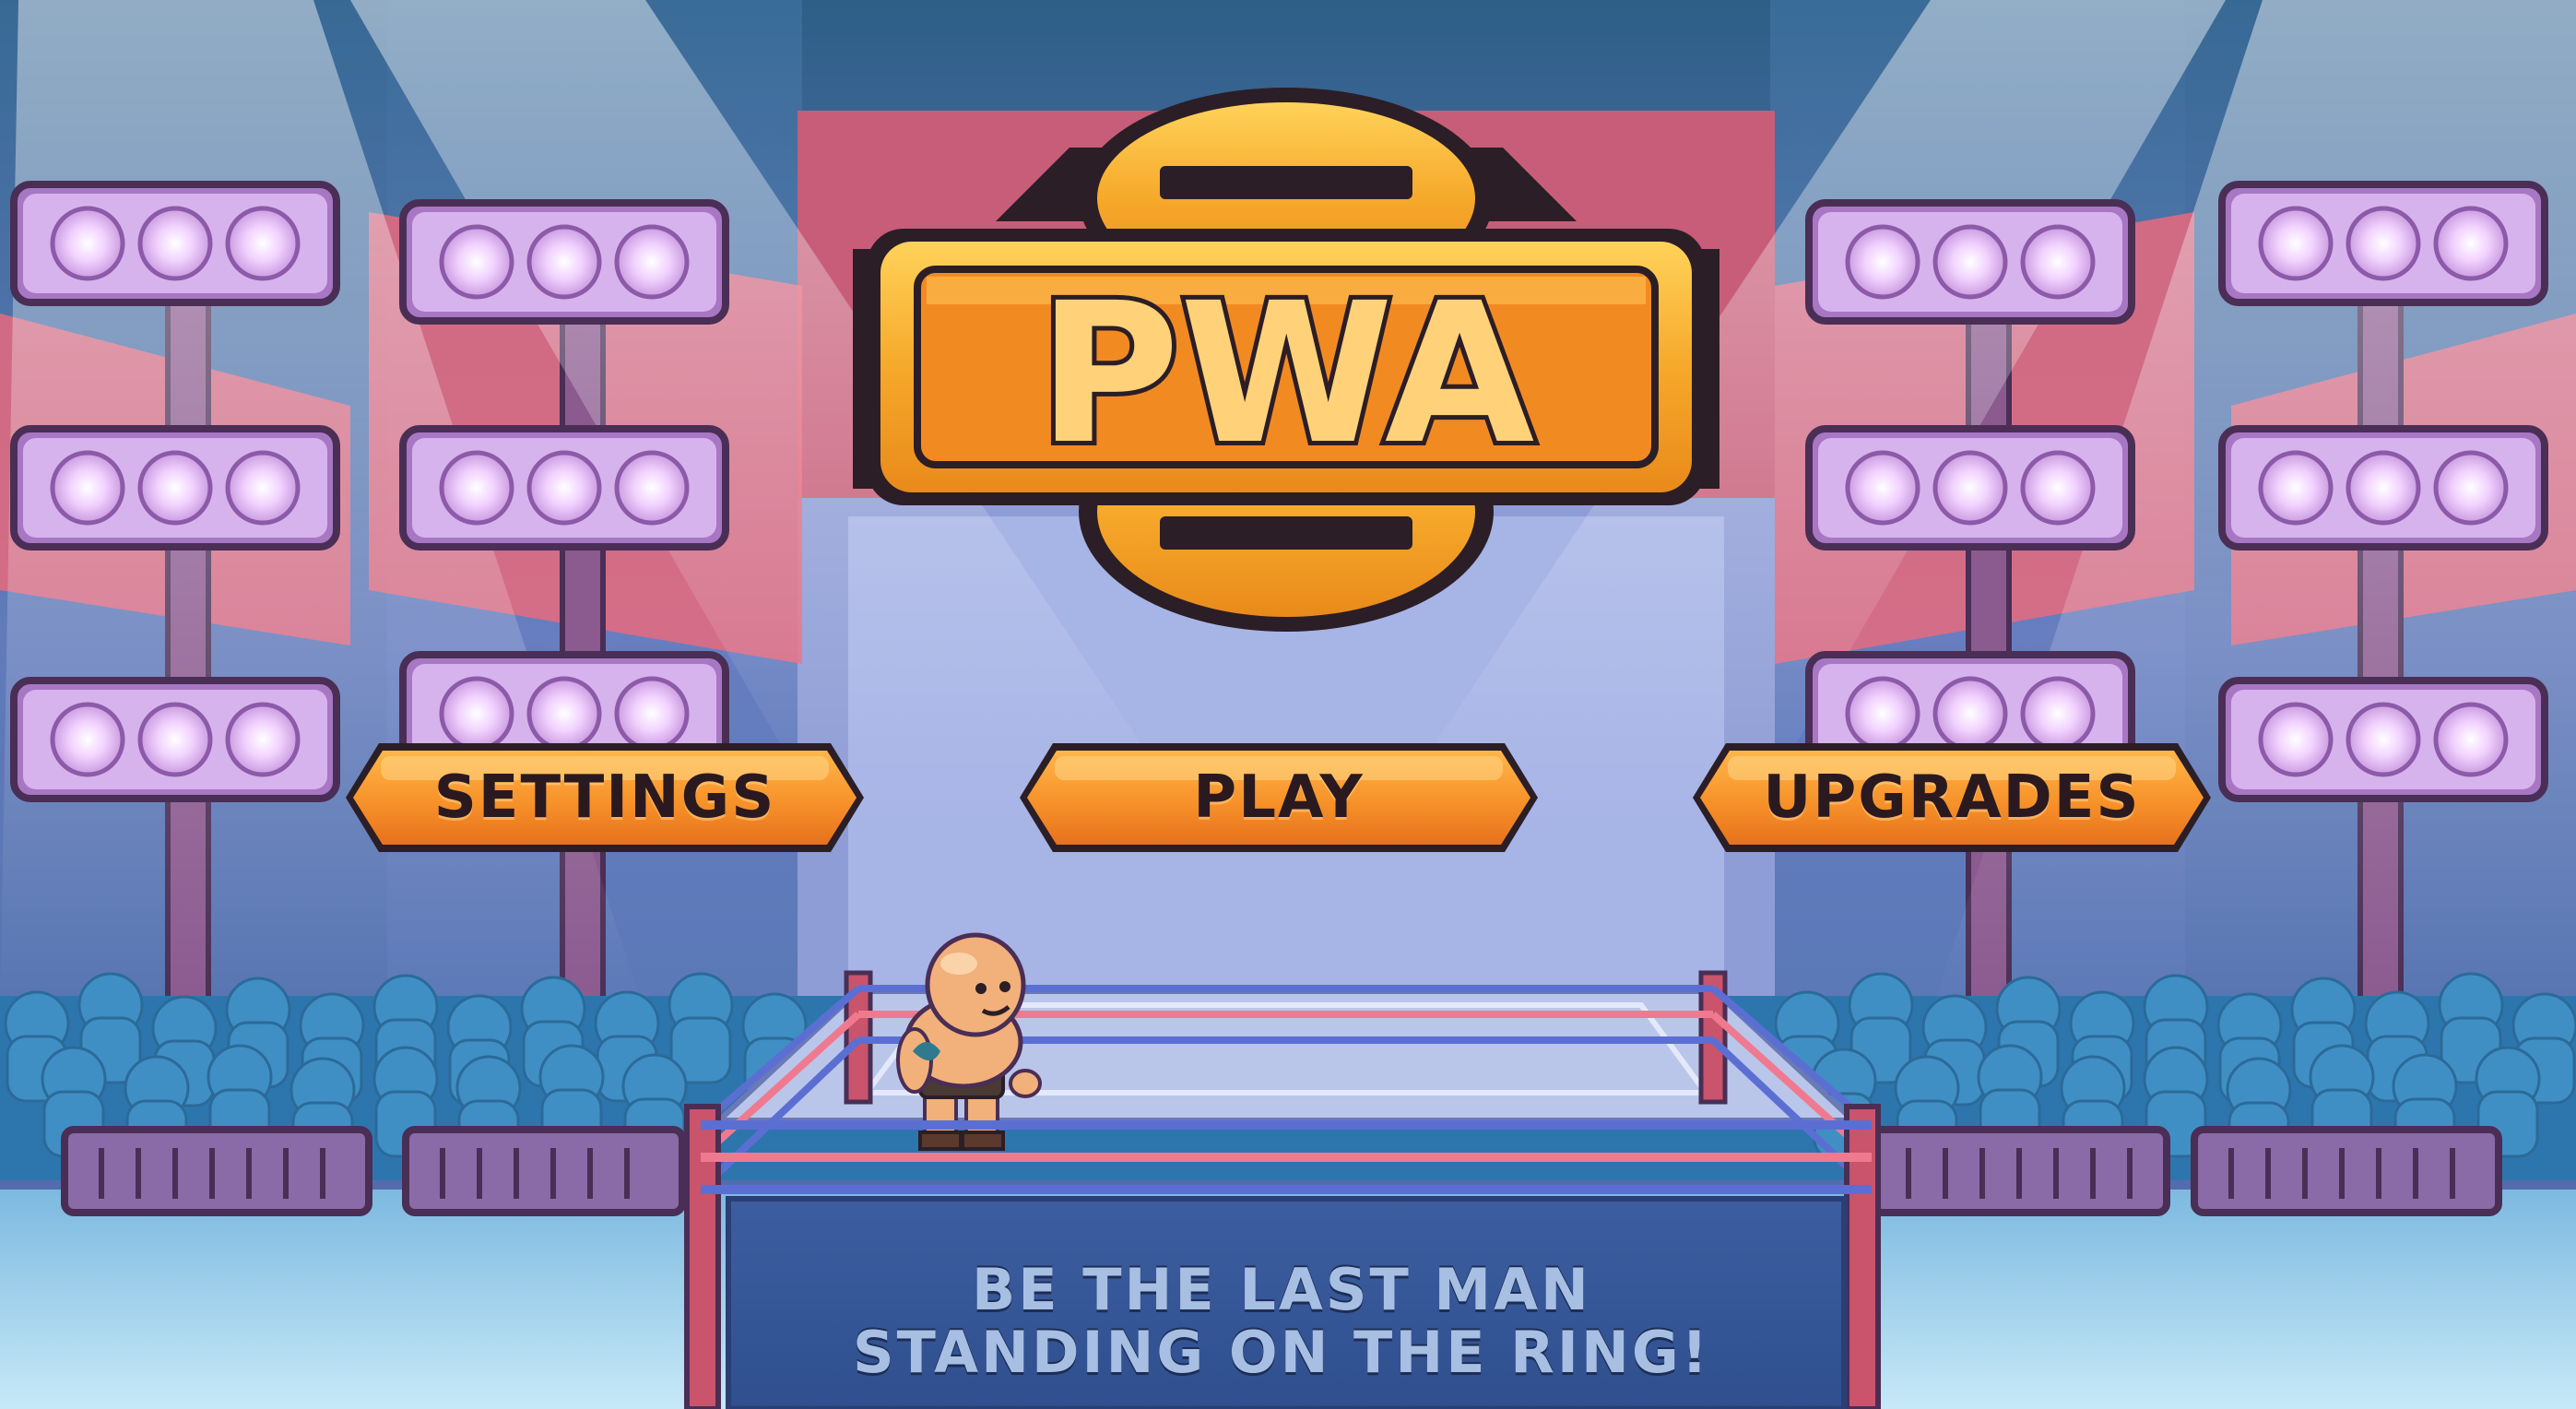 The image size is (2576, 1409). What do you see at coordinates (1286, 374) in the screenshot?
I see `logo-title: PWA` at bounding box center [1286, 374].